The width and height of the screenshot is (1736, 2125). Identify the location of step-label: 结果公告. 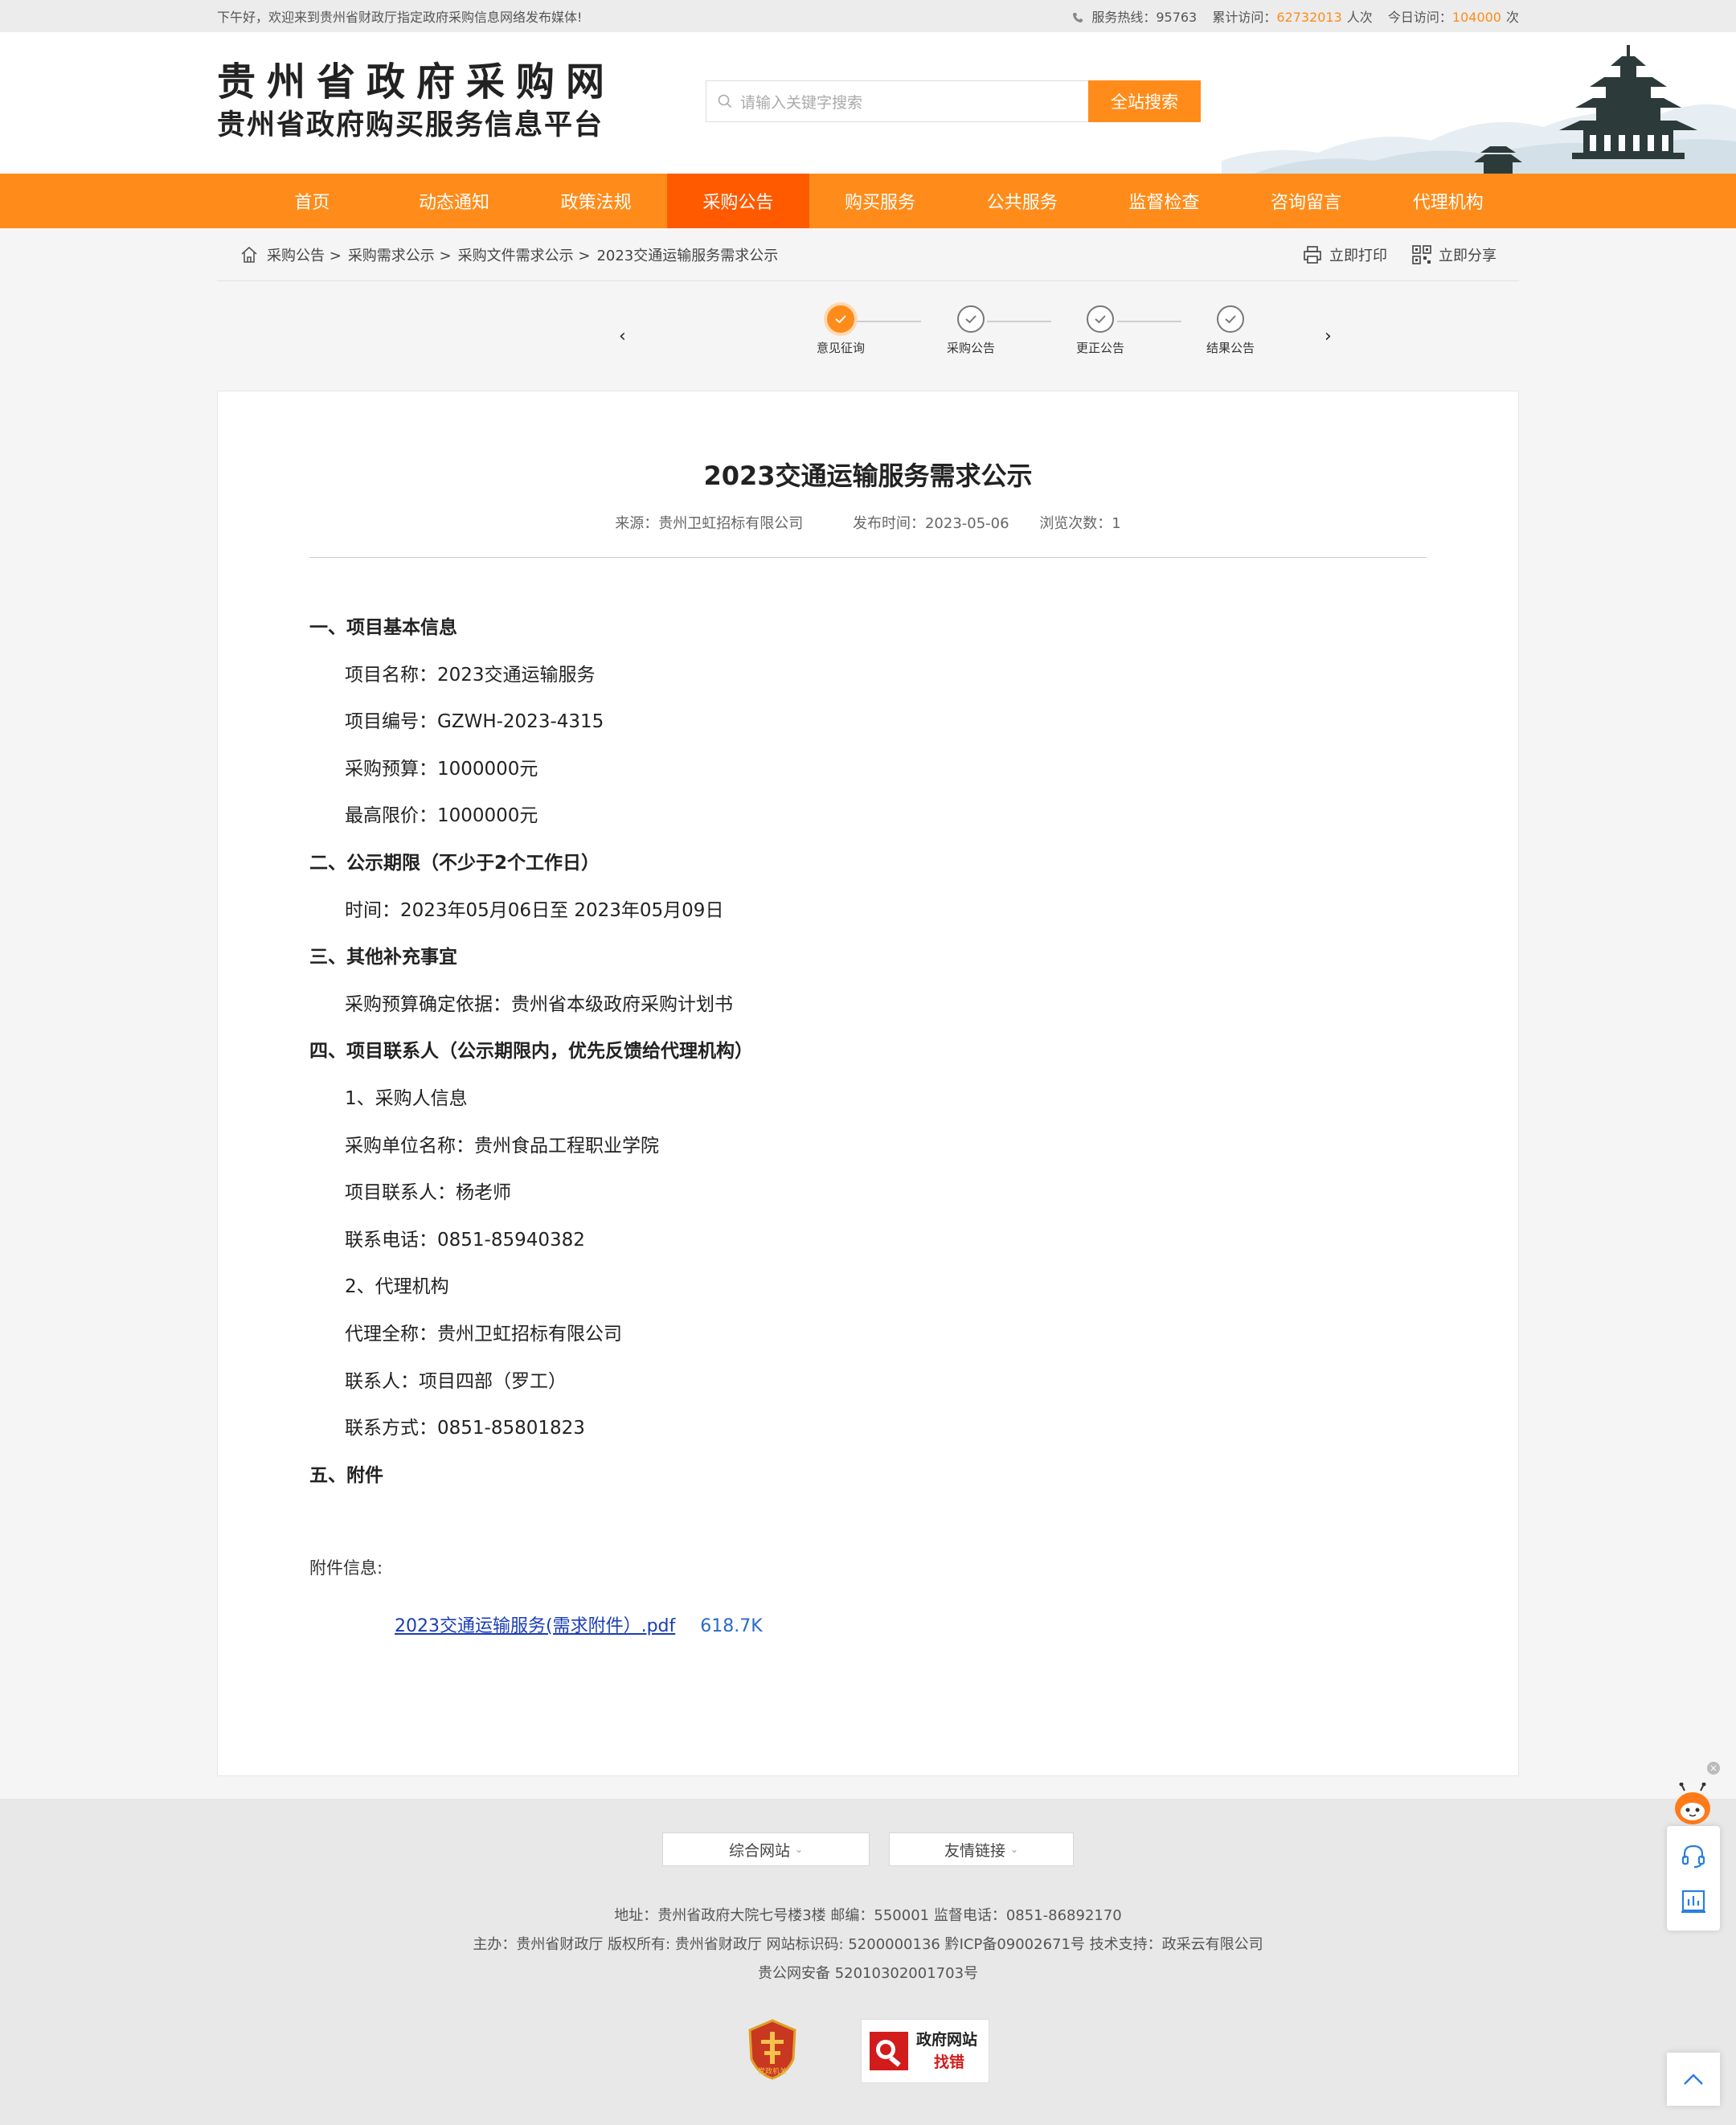
(1230, 348).